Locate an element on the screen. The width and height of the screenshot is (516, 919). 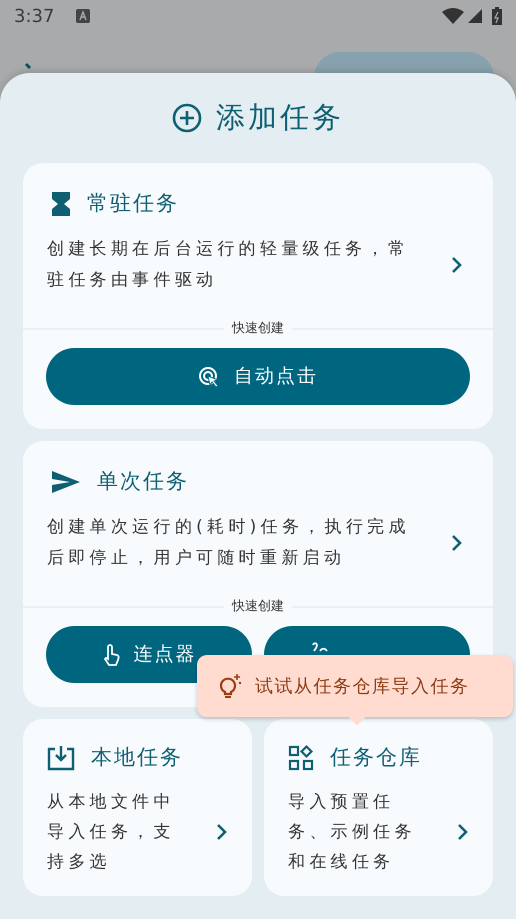
tooltip-text: 试试从任务仓库导入任务 is located at coordinates (362, 686).